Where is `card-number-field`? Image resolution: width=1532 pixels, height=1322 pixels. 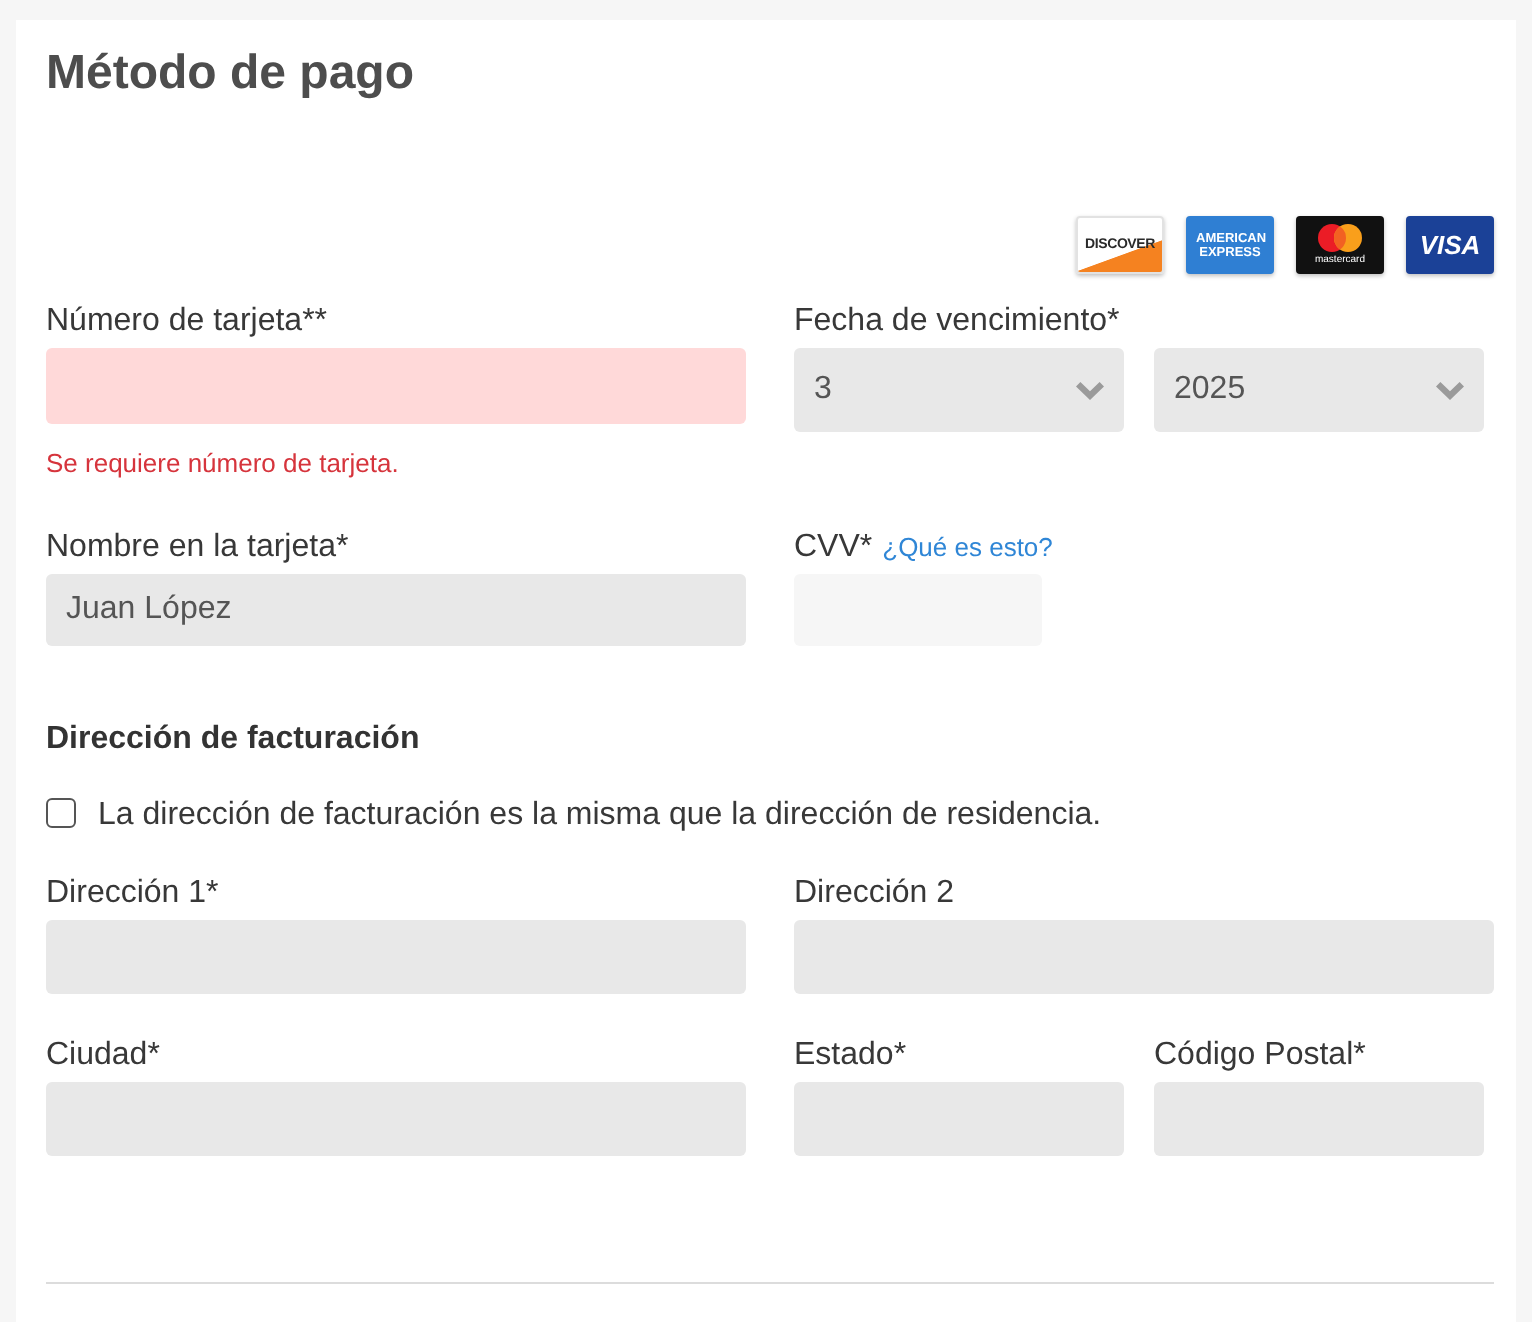
card-number-field is located at coordinates (396, 386).